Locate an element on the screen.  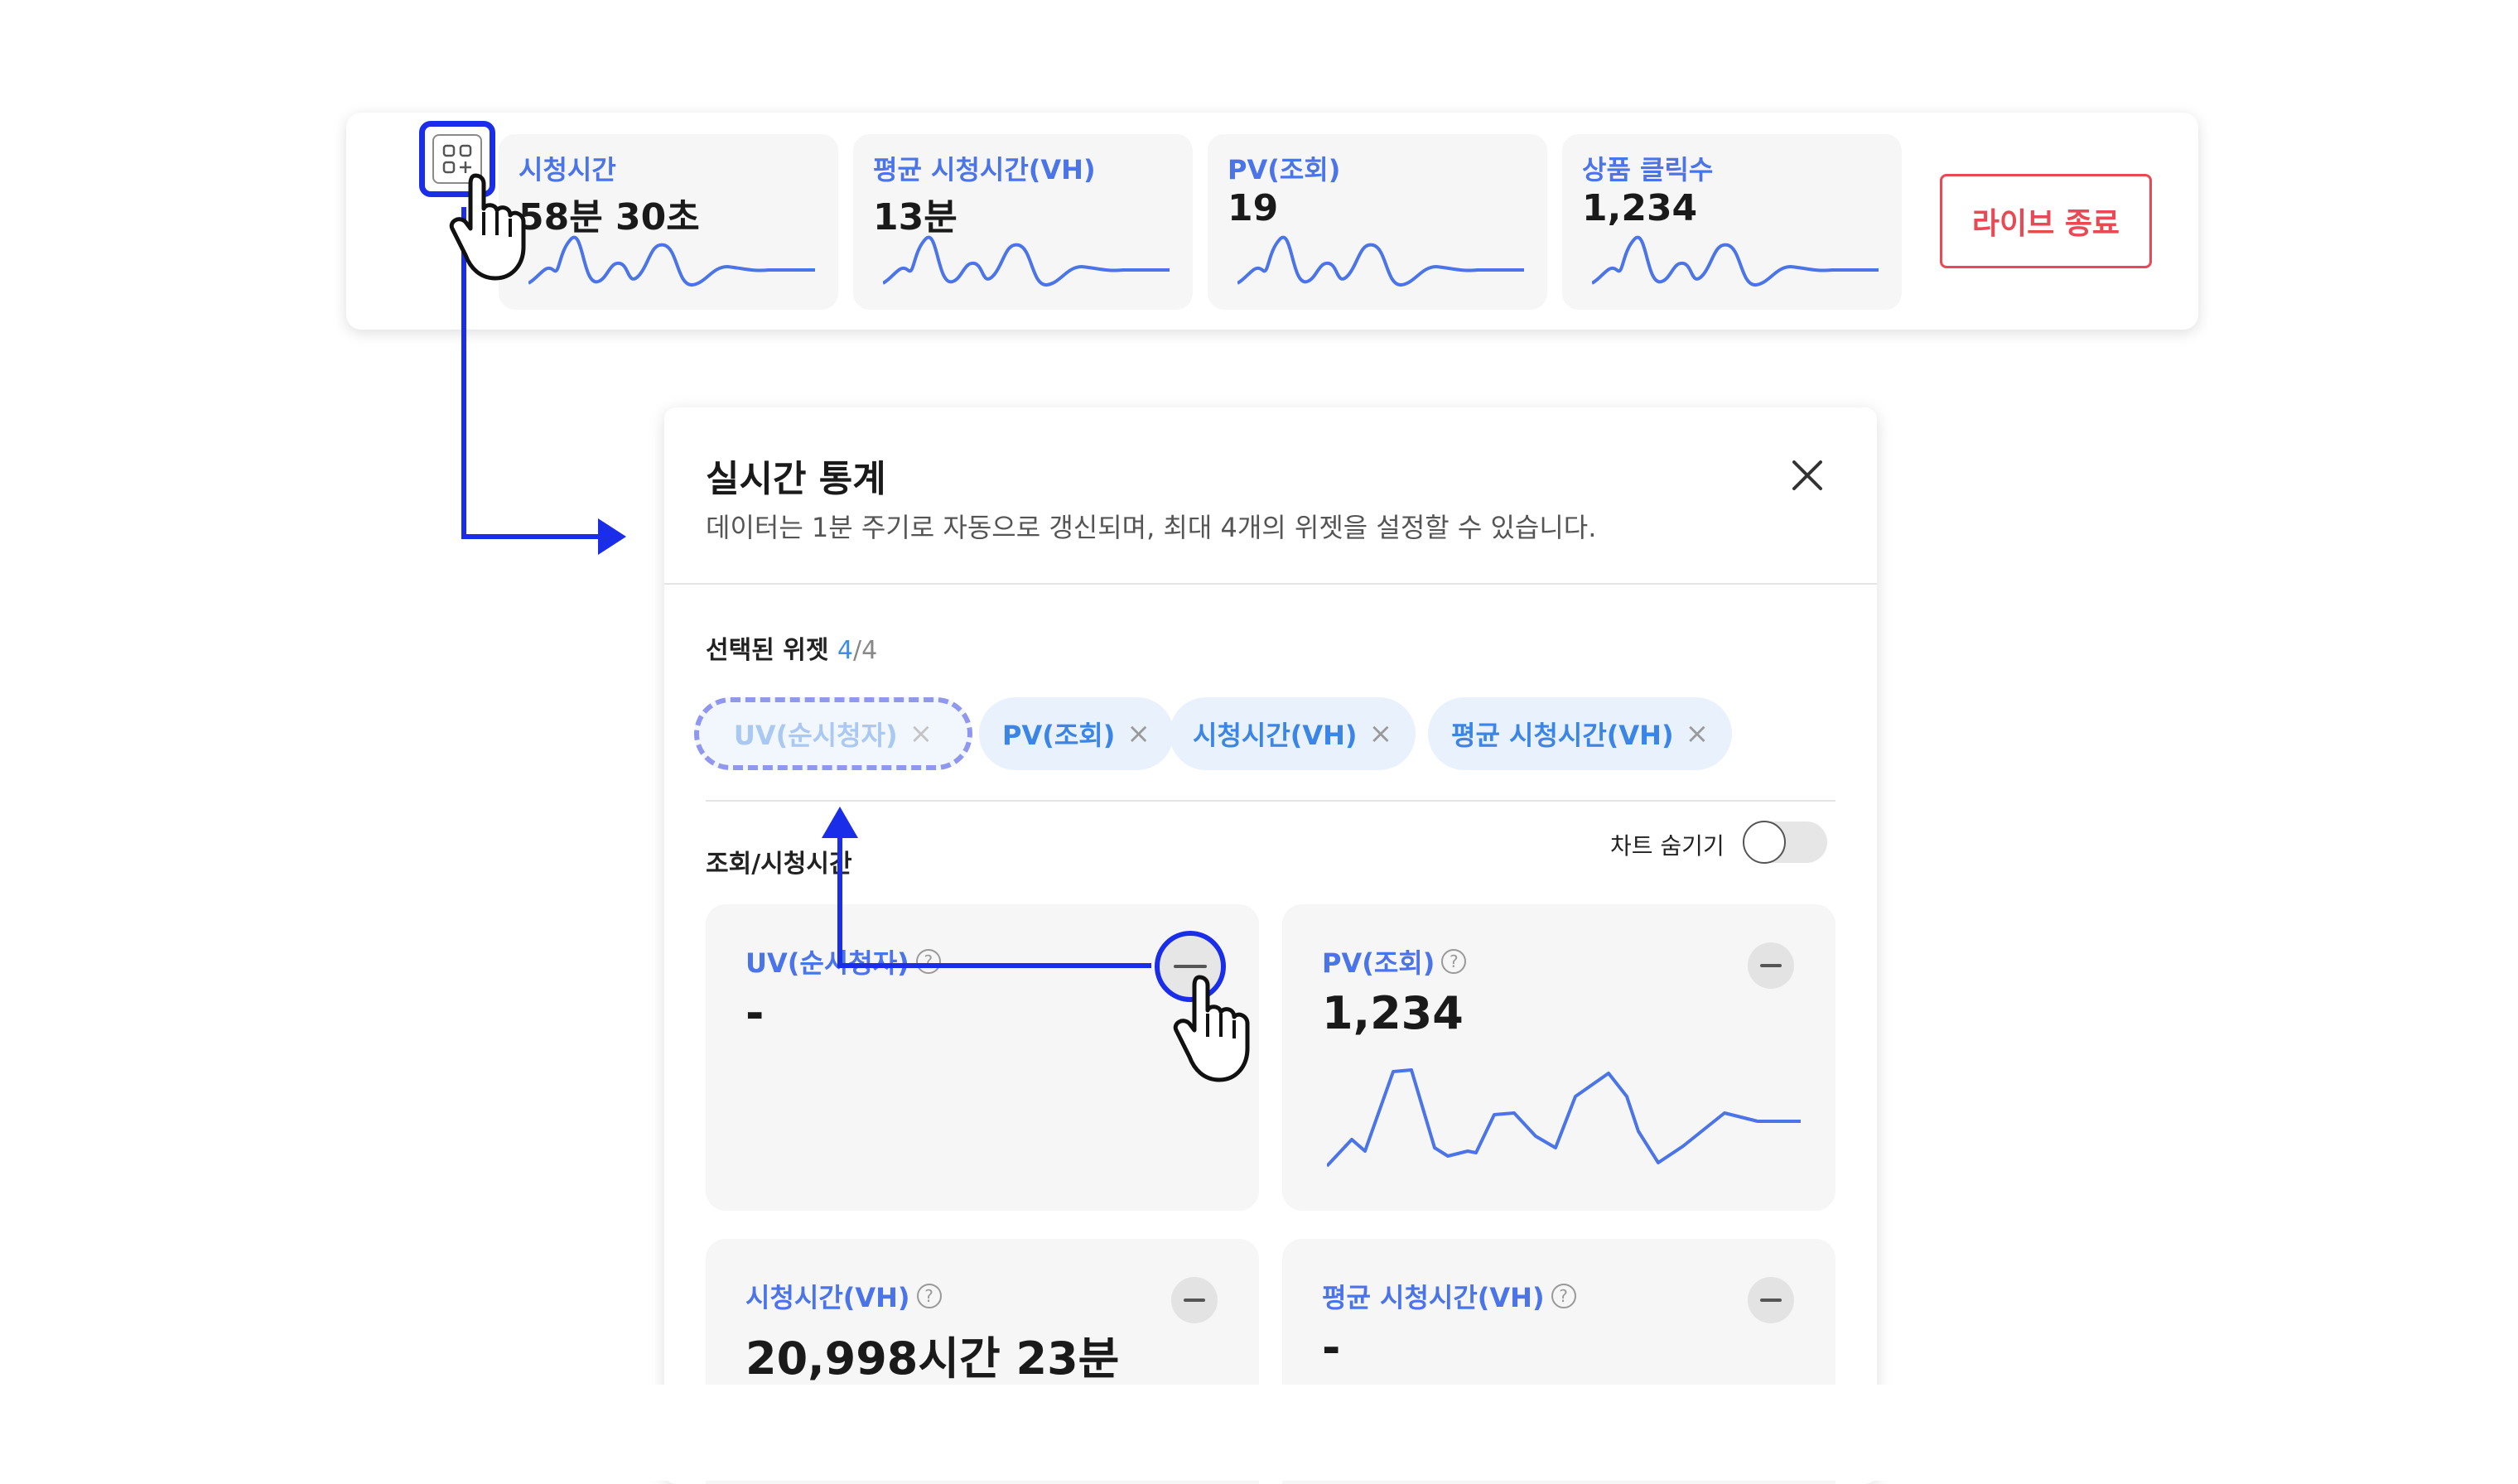
stat-label: PV(조회) is located at coordinates (1284, 170).